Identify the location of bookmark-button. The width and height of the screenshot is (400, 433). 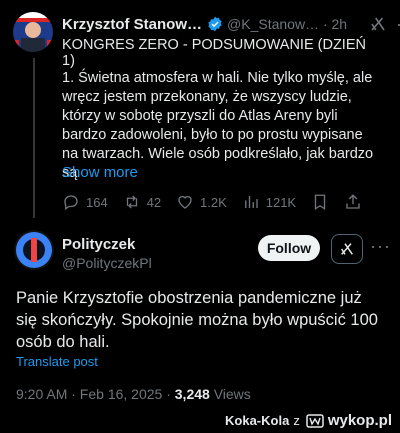
(320, 202).